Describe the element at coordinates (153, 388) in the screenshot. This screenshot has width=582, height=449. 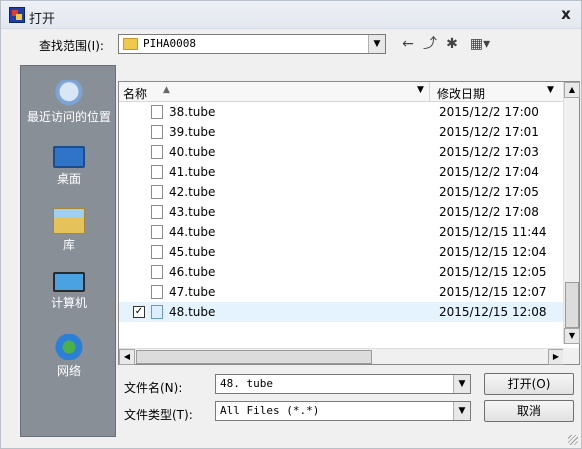
I see `filename-label: 文件名(N):` at that location.